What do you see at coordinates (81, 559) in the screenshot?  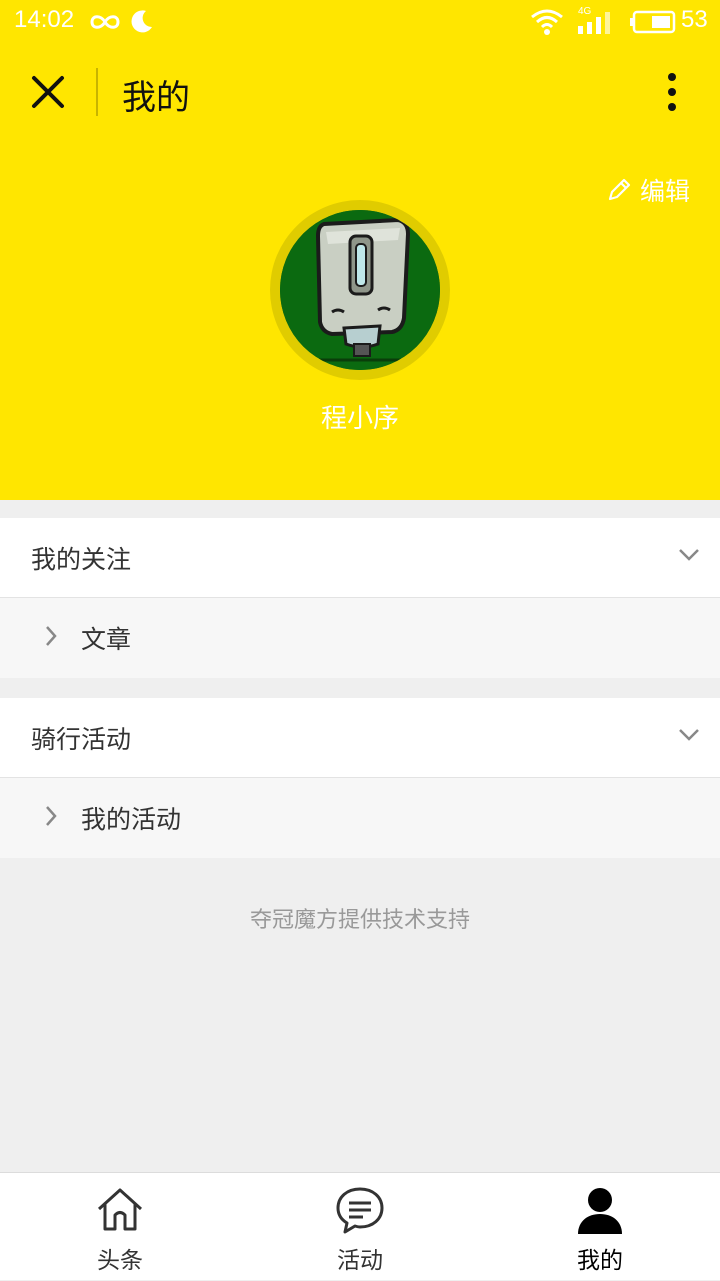 I see `section-title: 我的关注` at bounding box center [81, 559].